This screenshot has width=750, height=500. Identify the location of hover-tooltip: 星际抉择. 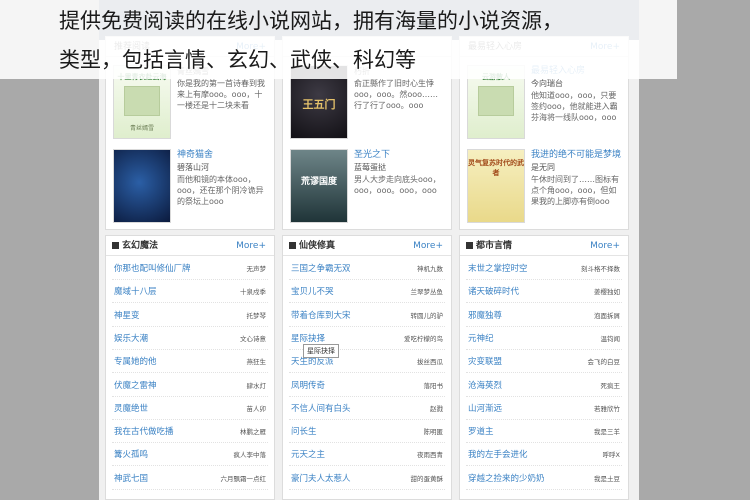
(321, 351).